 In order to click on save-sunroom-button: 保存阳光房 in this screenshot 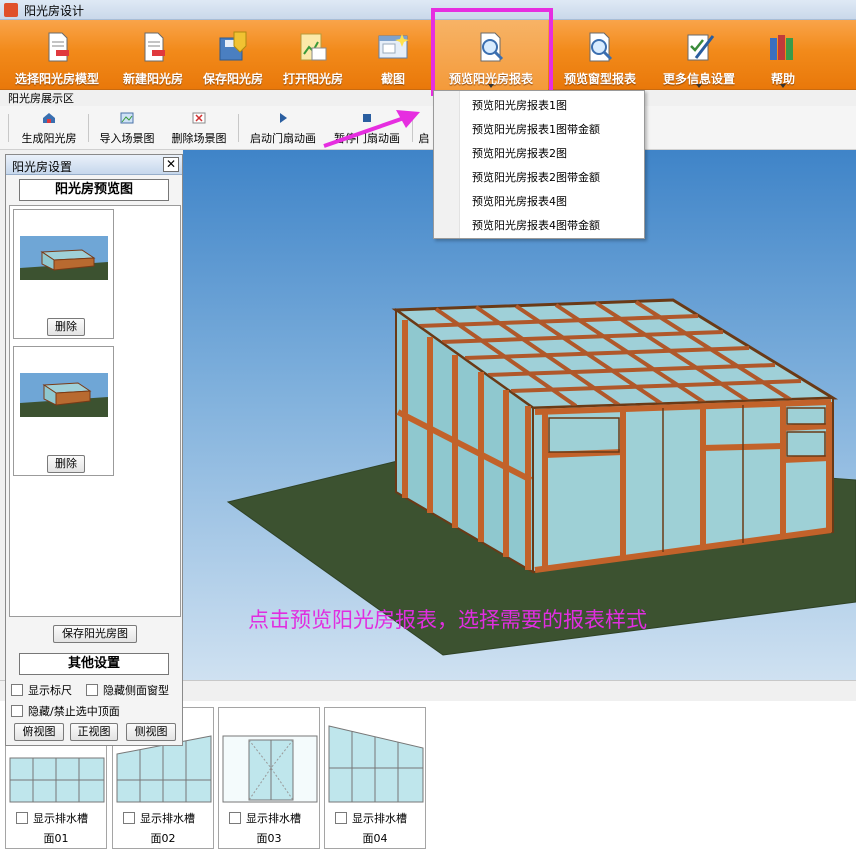, I will do `click(233, 55)`.